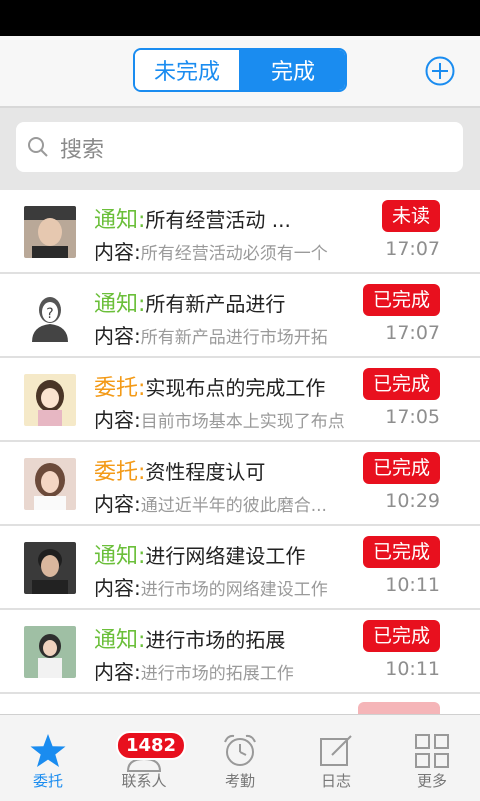 The height and width of the screenshot is (801, 480). Describe the element at coordinates (225, 556) in the screenshot. I see `item-title: 进行网络建设工作` at that location.